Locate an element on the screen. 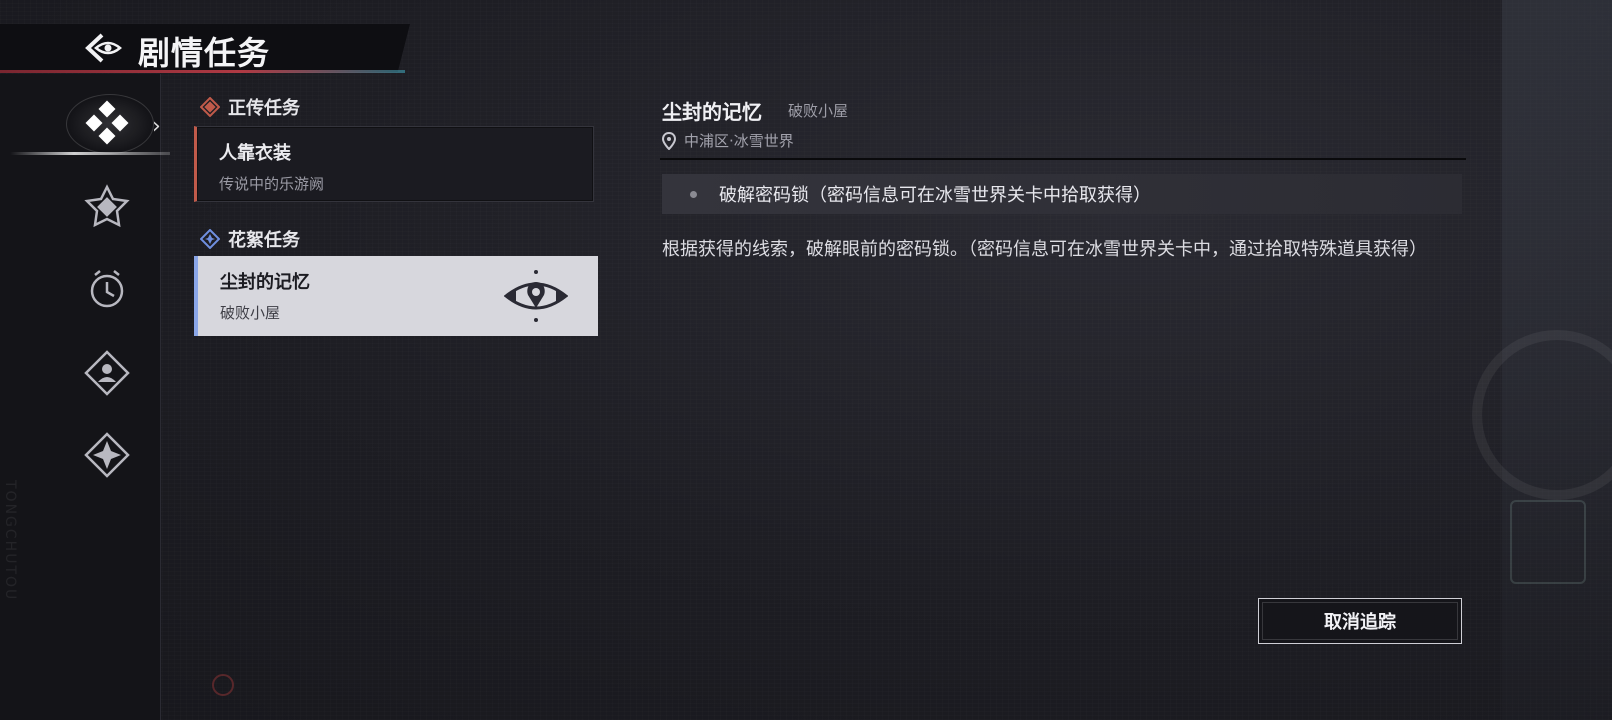 This screenshot has height=720, width=1612. nav-timed-quests is located at coordinates (107, 289).